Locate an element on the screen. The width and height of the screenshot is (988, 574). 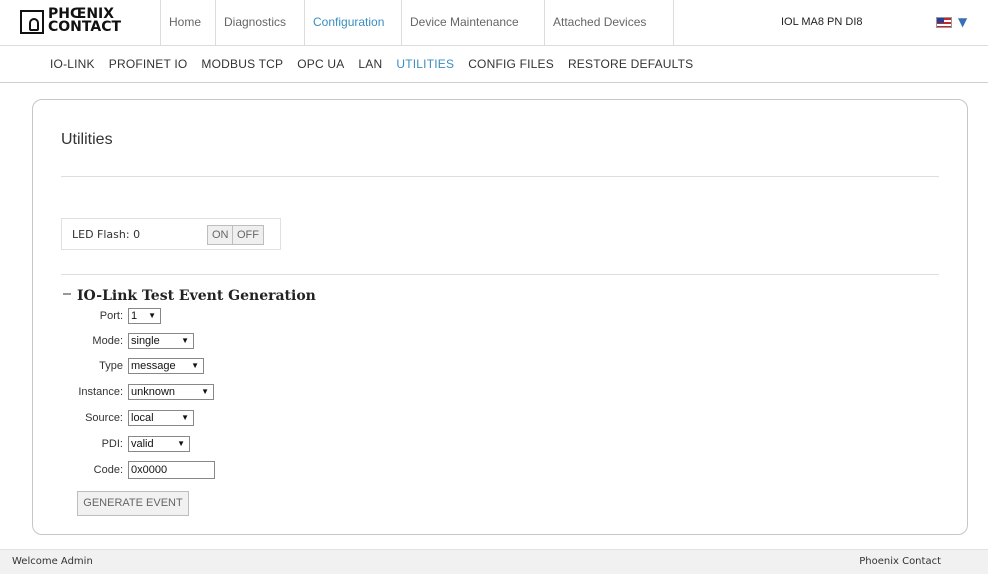
logo-mark-icon is located at coordinates (32, 22).